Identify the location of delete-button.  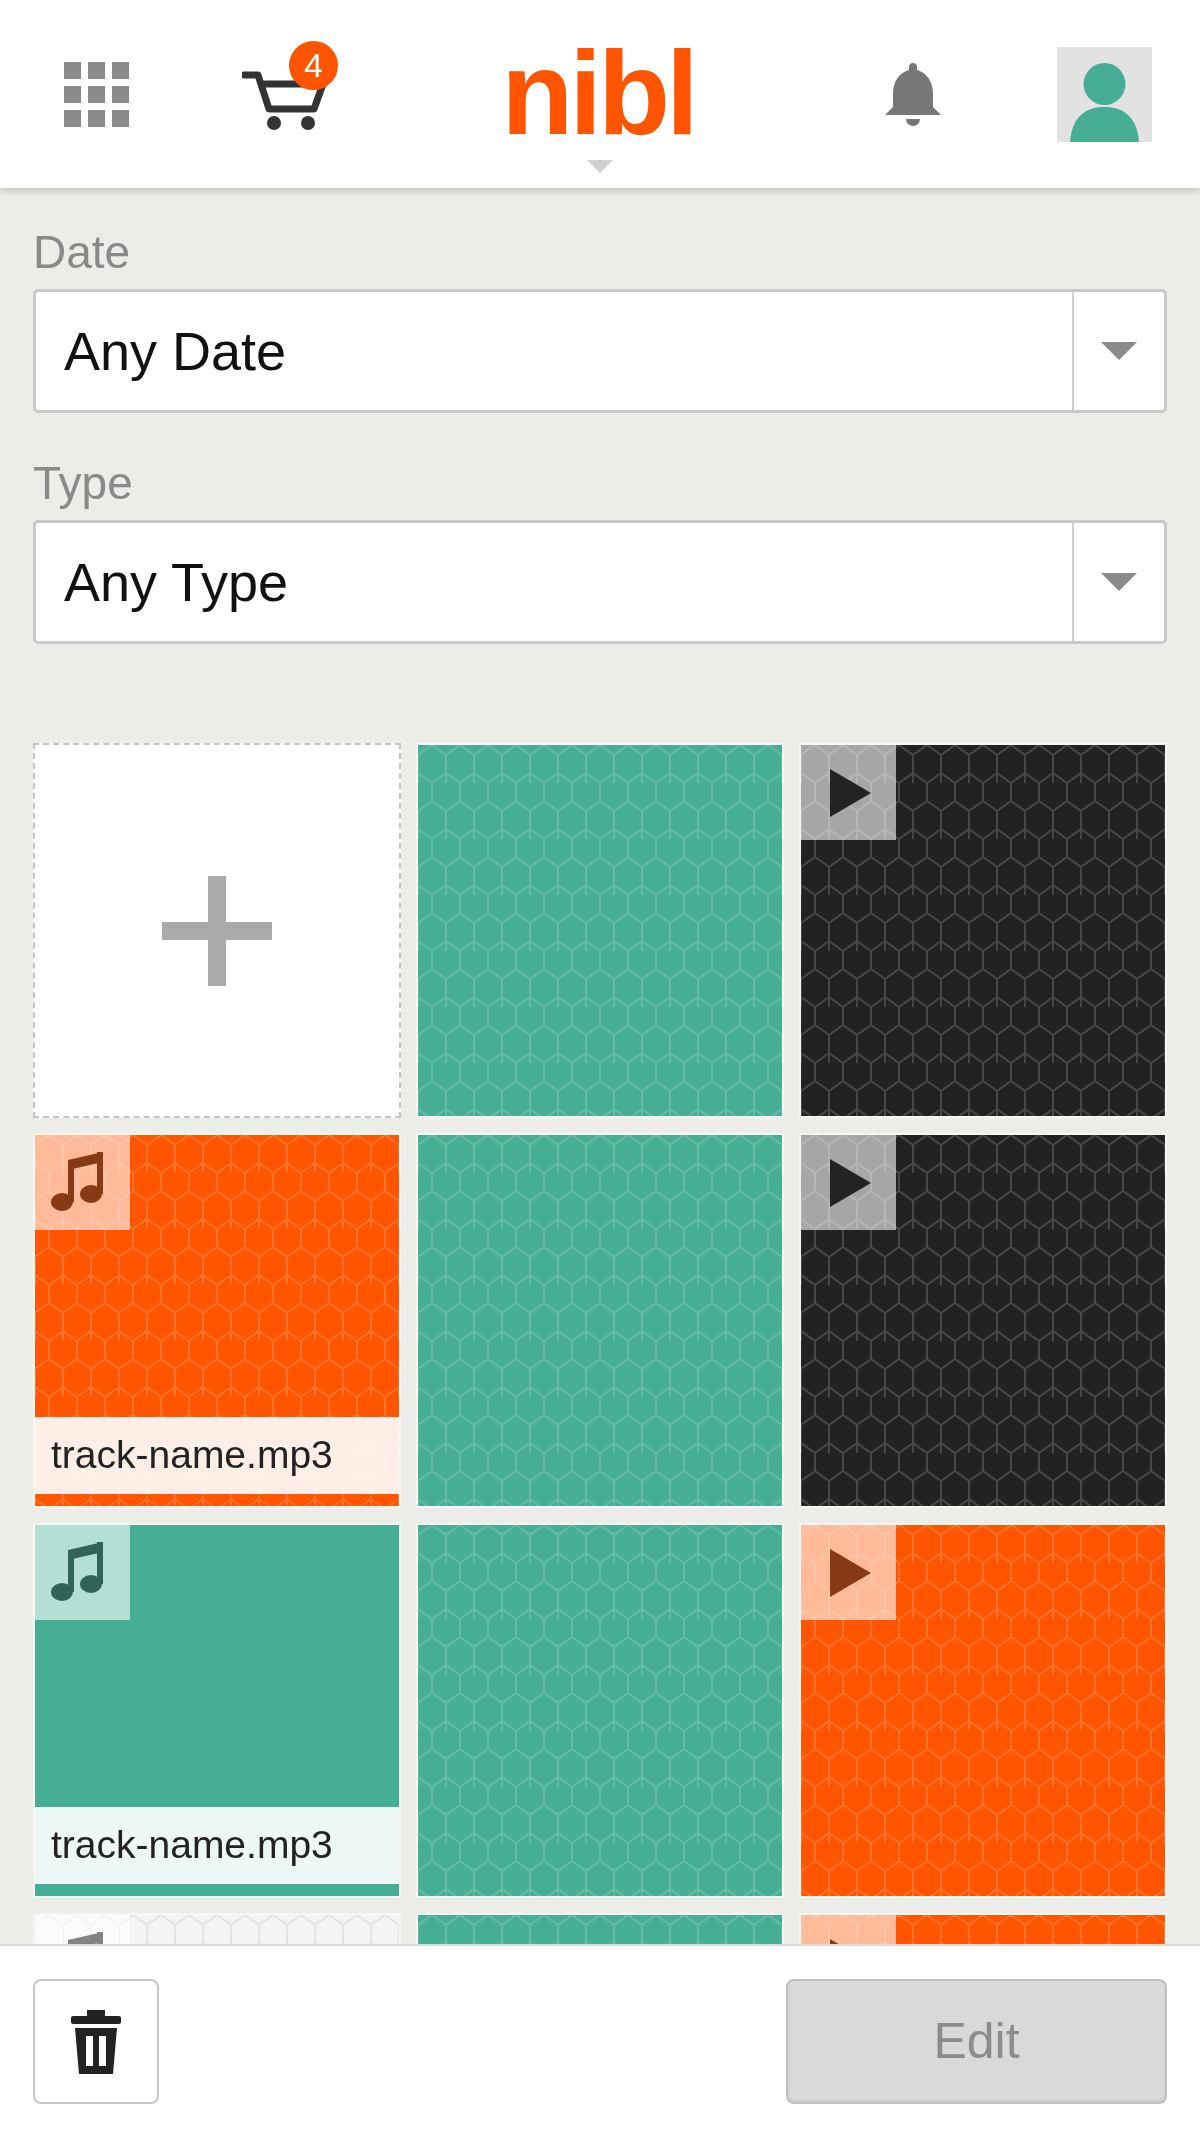
(96, 2041).